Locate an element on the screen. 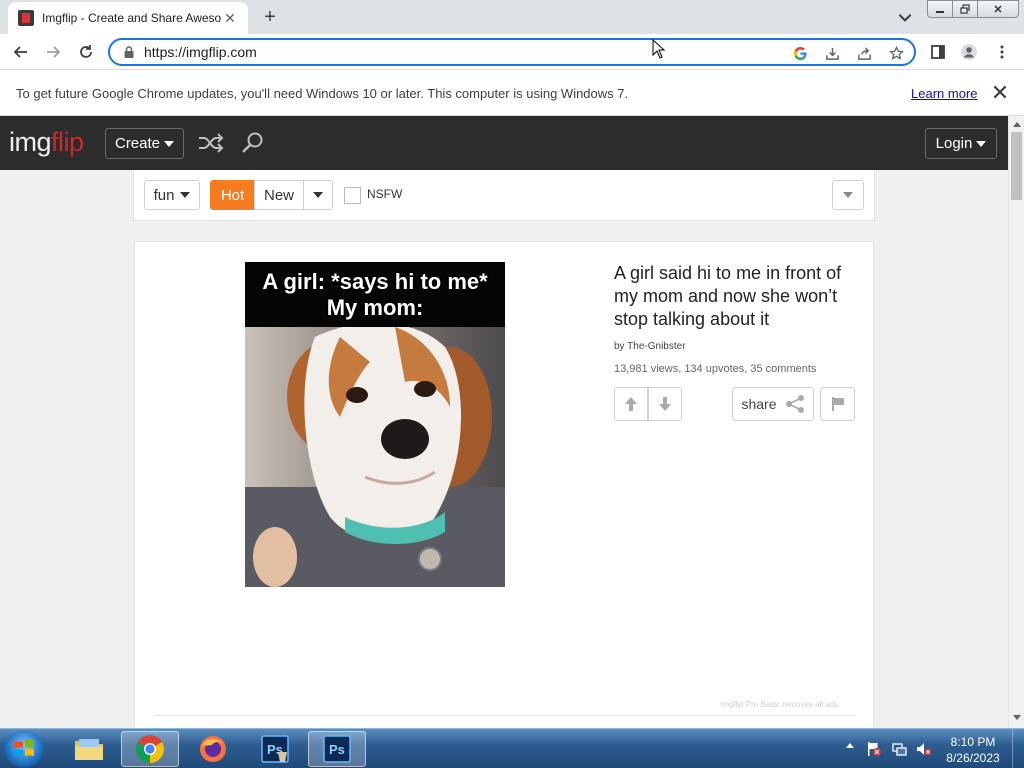 The width and height of the screenshot is (1024, 768). mouse-cursor-icon is located at coordinates (659, 49).